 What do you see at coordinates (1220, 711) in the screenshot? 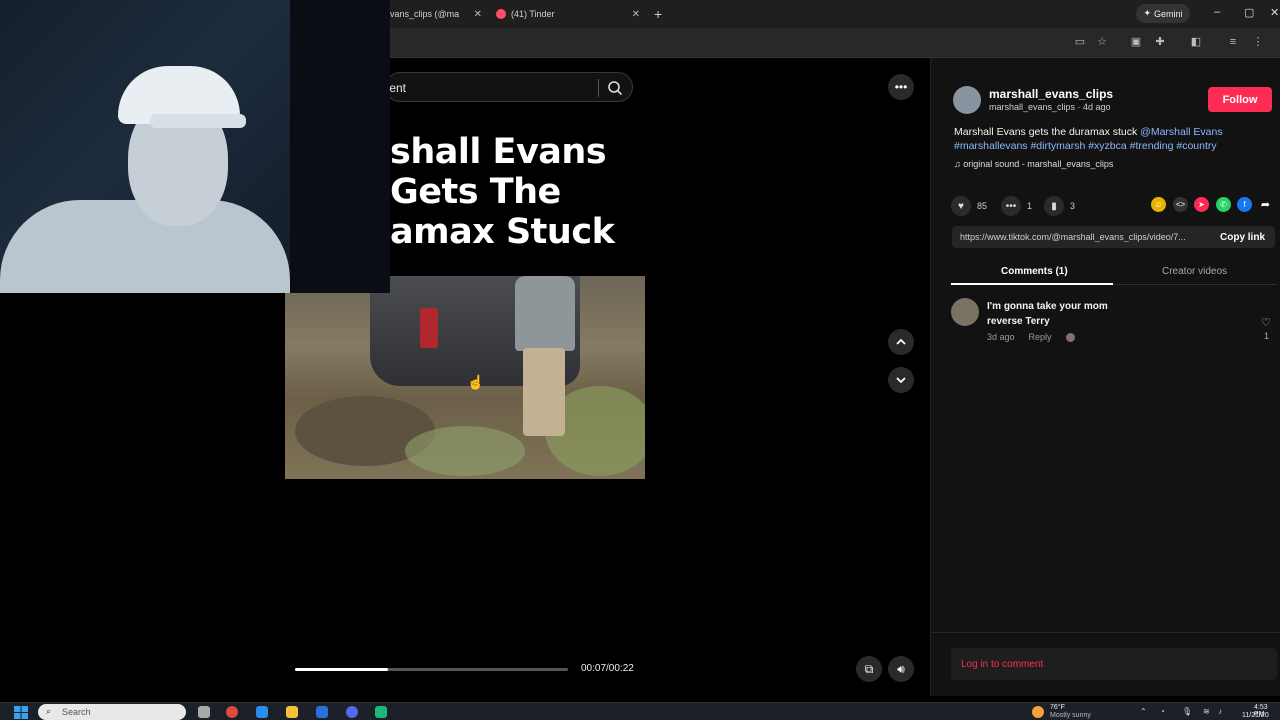
I see `speaker-icon: ♪` at bounding box center [1220, 711].